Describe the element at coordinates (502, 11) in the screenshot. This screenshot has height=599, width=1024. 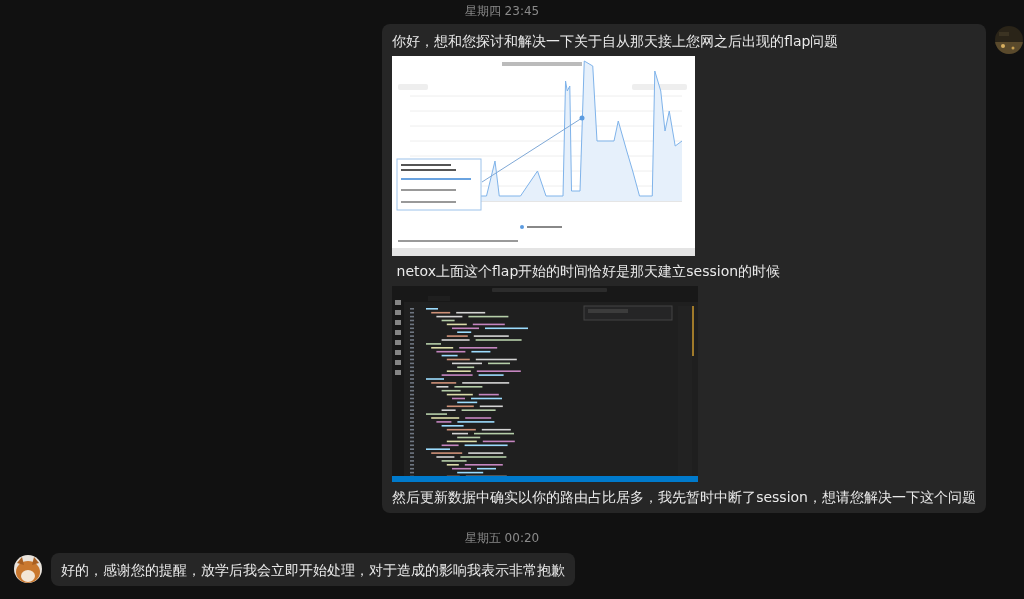
I see `timestamp: 星期四 23:45` at that location.